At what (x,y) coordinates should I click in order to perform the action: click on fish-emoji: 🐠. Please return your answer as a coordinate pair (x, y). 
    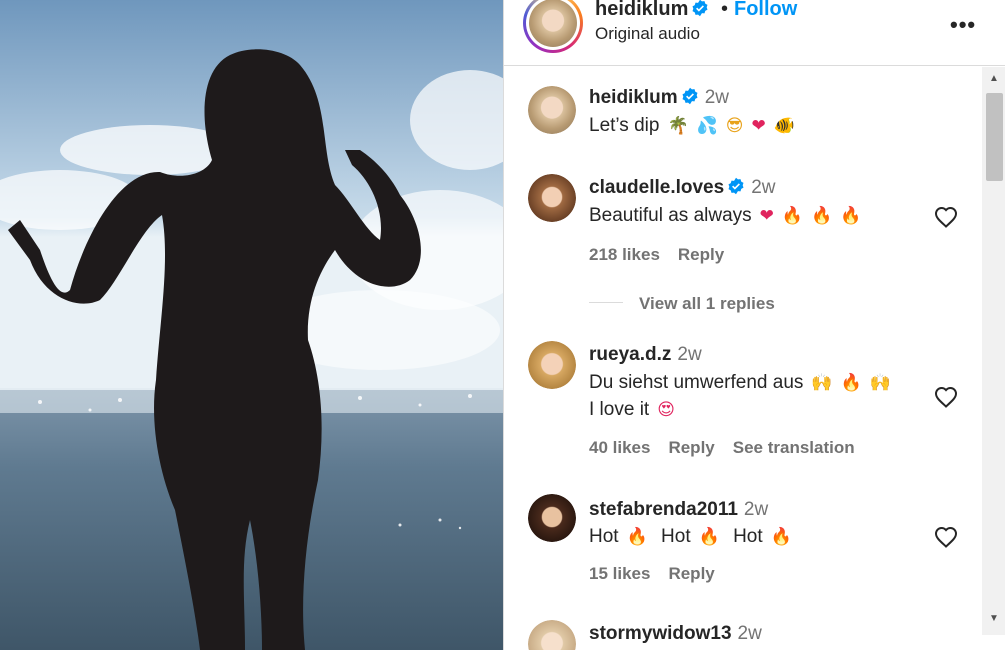
    Looking at the image, I should click on (784, 126).